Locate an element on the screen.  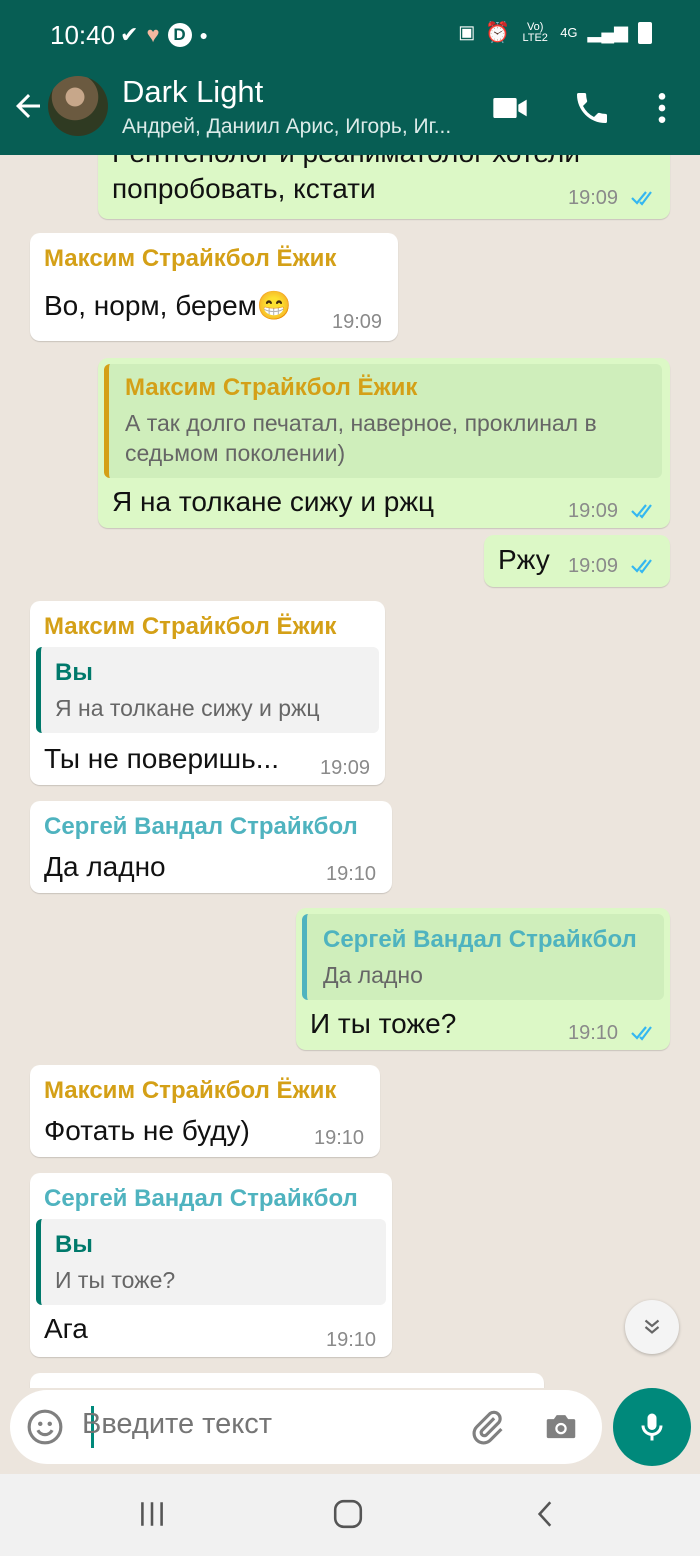
microphone-icon is located at coordinates (652, 1427).